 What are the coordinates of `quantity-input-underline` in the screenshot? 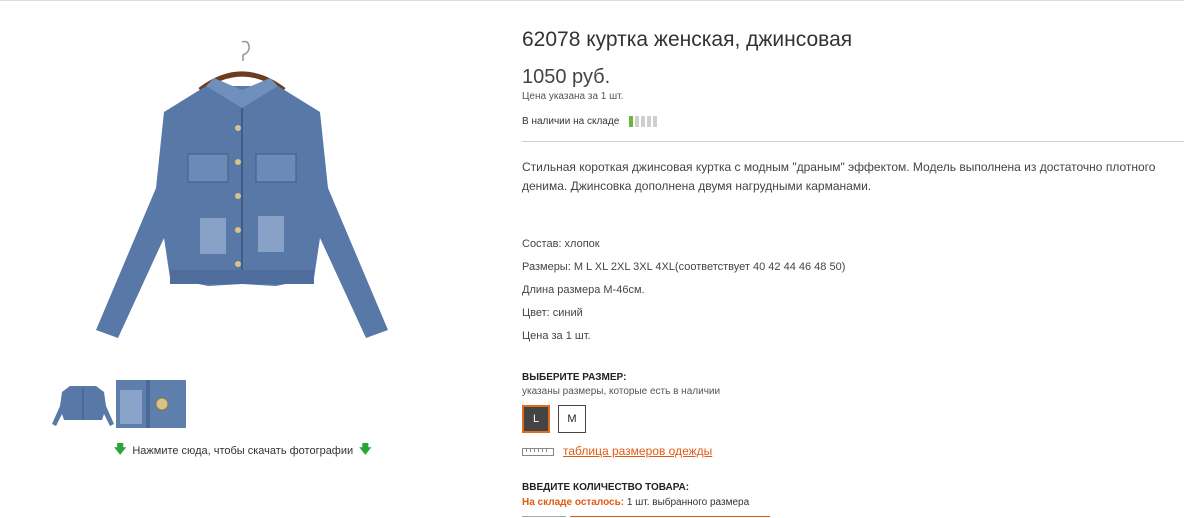 It's located at (670, 516).